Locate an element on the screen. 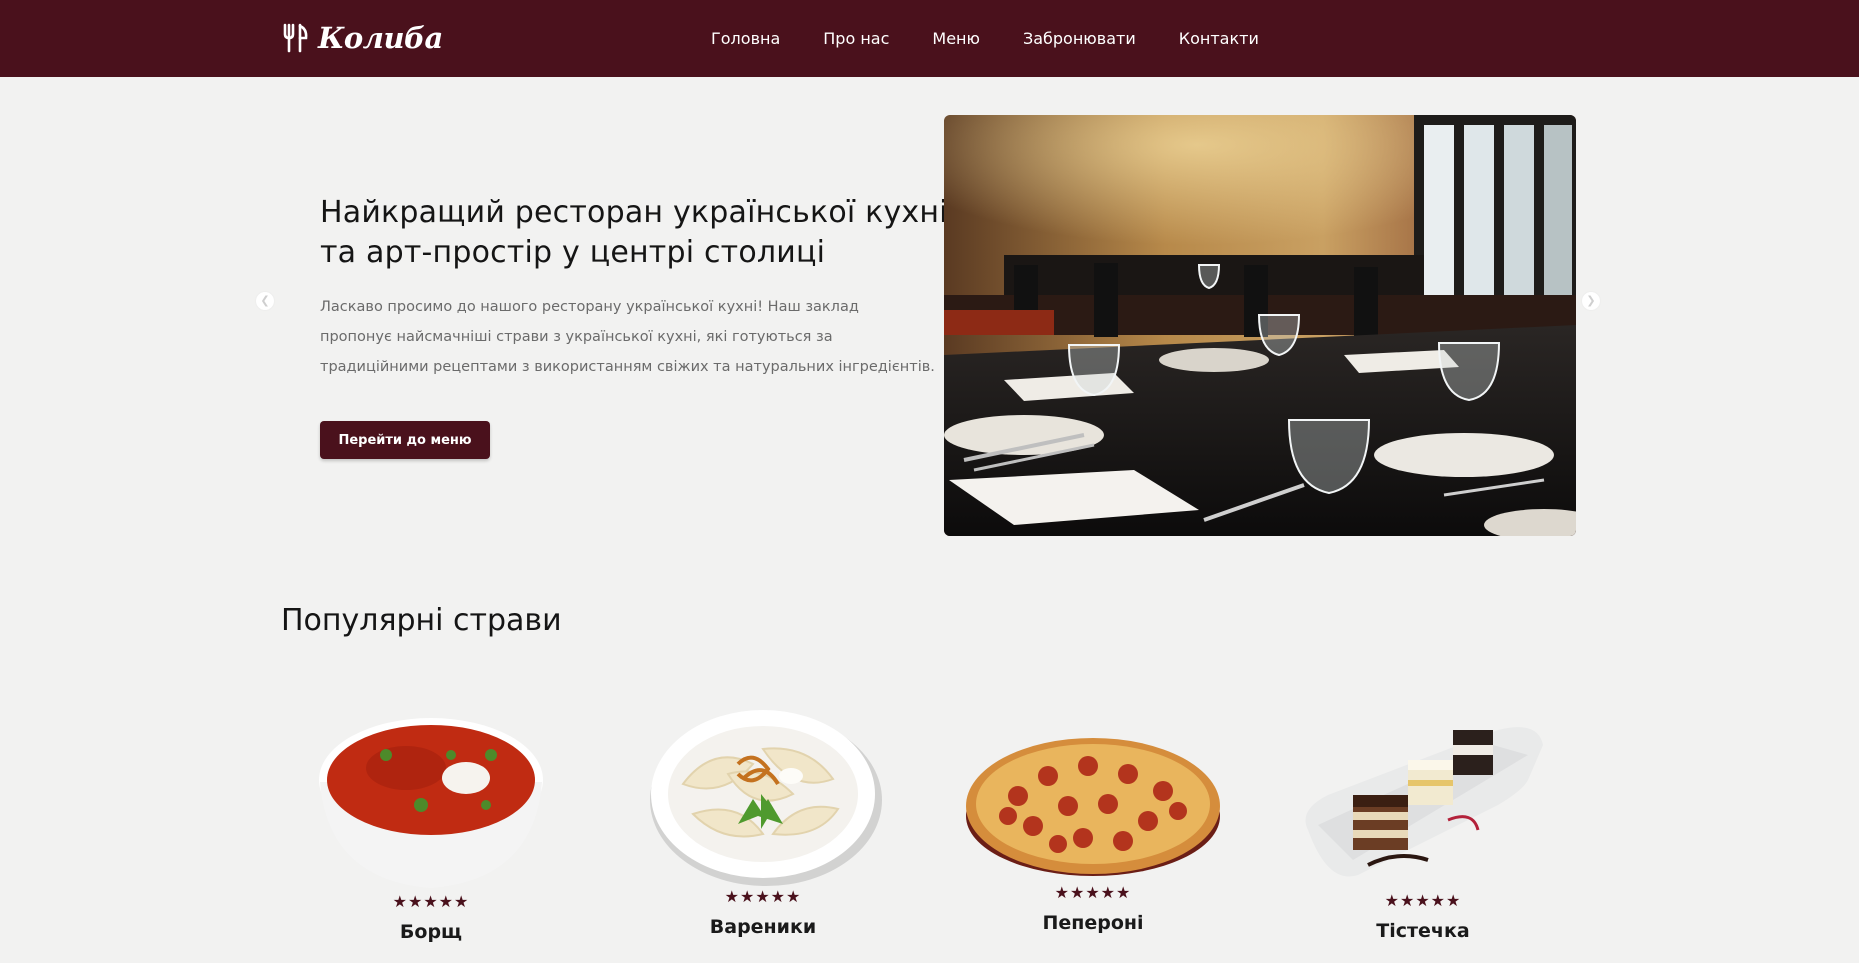  restaurant-interior-photo is located at coordinates (1260, 325).